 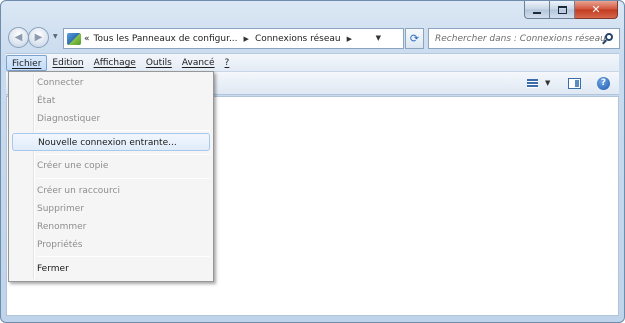 I want to click on network-folder-icon, so click(x=74, y=38).